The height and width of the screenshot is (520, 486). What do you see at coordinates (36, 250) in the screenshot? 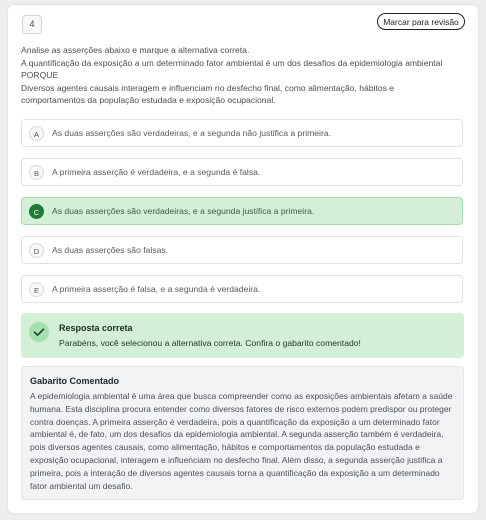
I see `option-letter: D` at bounding box center [36, 250].